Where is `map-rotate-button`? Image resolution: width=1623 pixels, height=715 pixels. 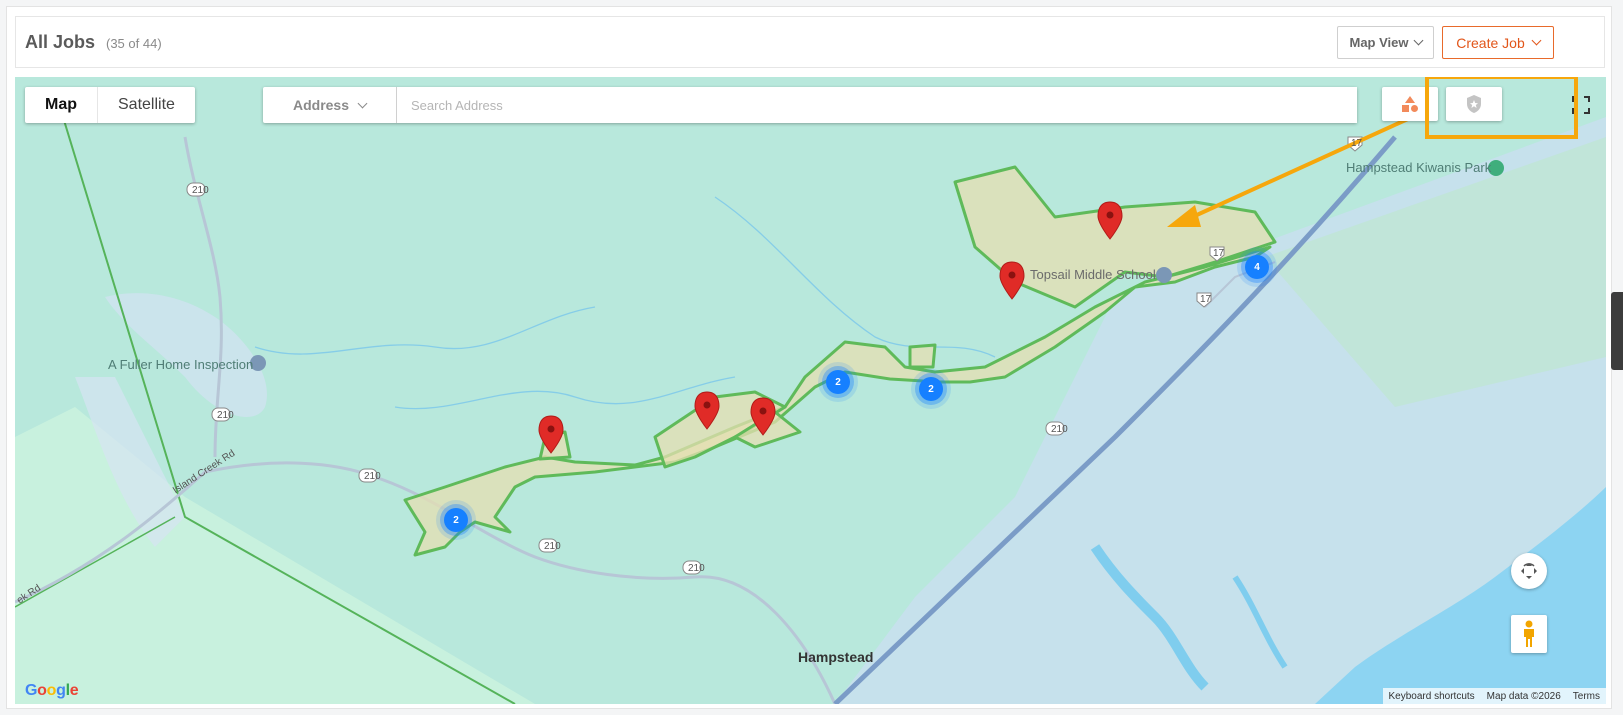 map-rotate-button is located at coordinates (1529, 571).